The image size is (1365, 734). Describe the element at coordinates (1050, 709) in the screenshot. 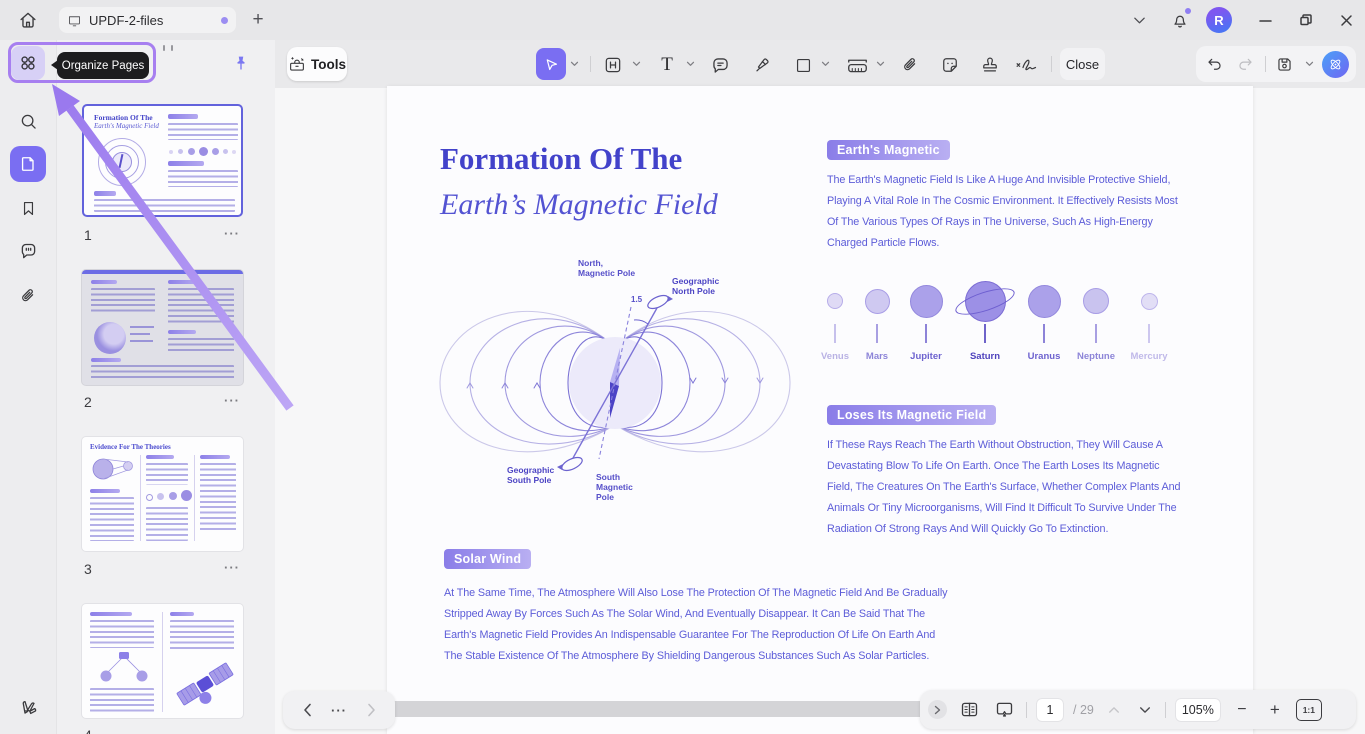

I see `page-number-input: 1` at that location.